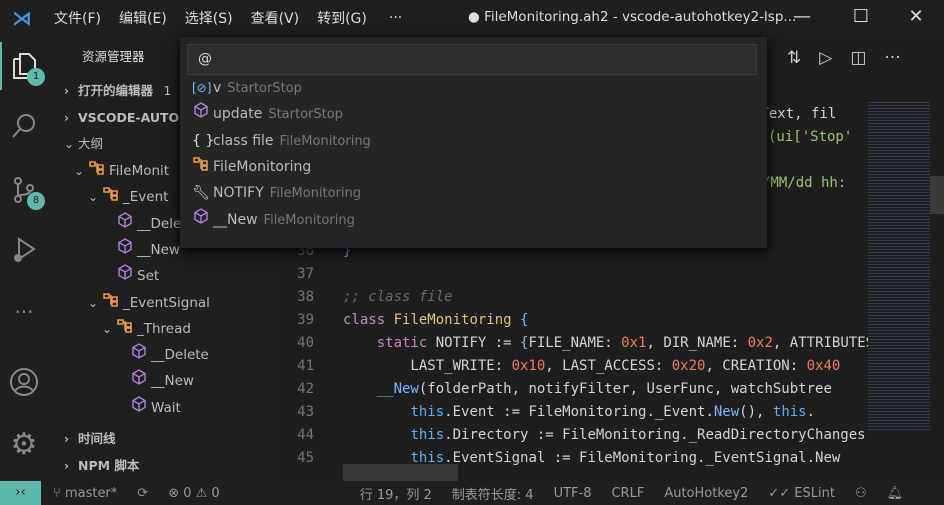 The height and width of the screenshot is (505, 944). I want to click on menu-go: 转到(G), so click(342, 18).